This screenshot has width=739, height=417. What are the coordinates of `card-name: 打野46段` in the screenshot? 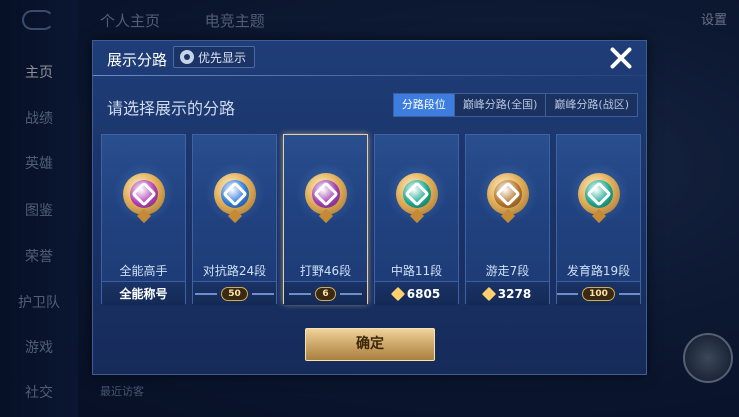 It's located at (325, 271).